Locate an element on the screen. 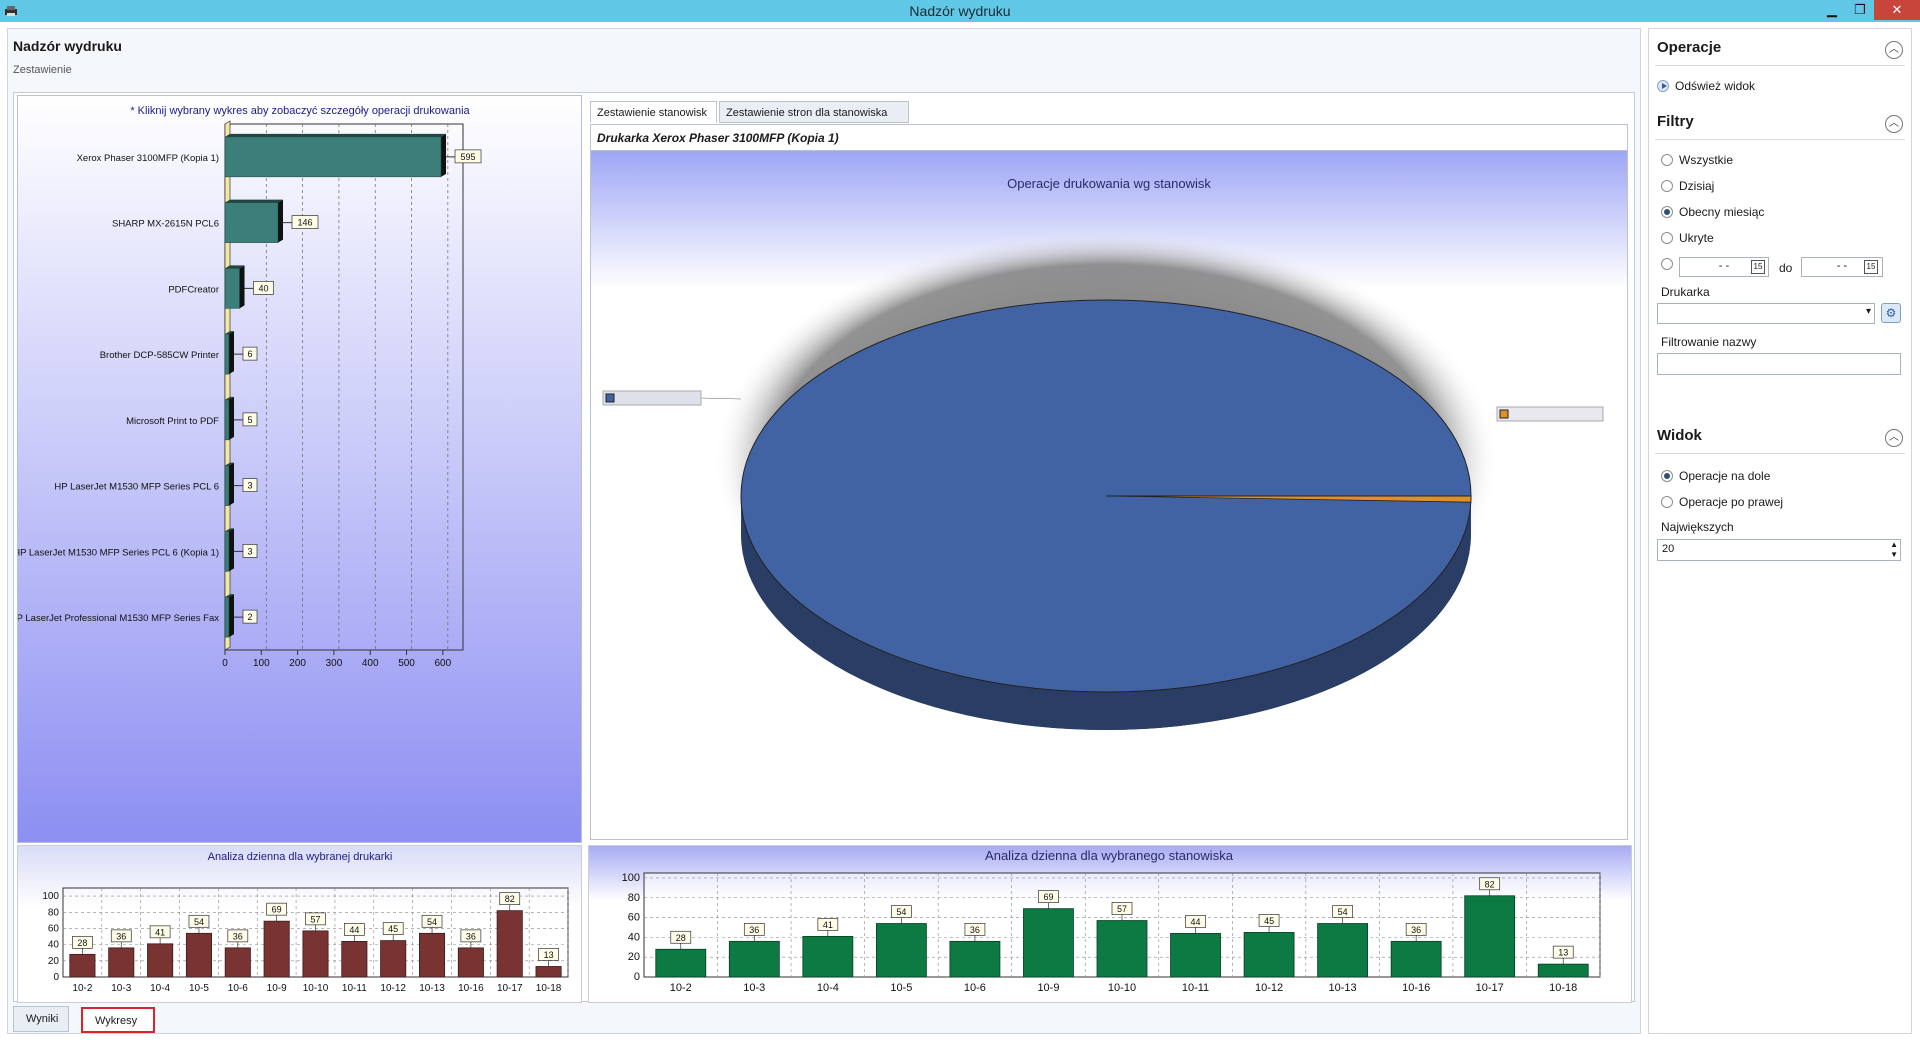 The image size is (1920, 1040). page-title: Nadzór wydruku is located at coordinates (67, 46).